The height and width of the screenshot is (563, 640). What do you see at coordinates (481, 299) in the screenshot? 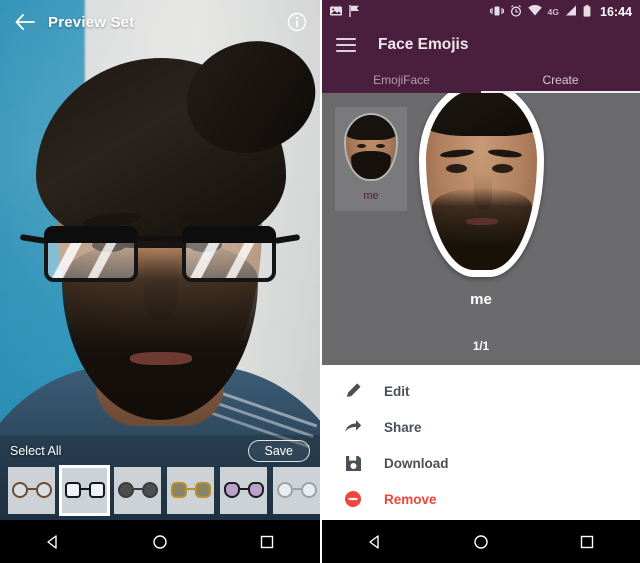
I see `emoji-preview-label: me` at bounding box center [481, 299].